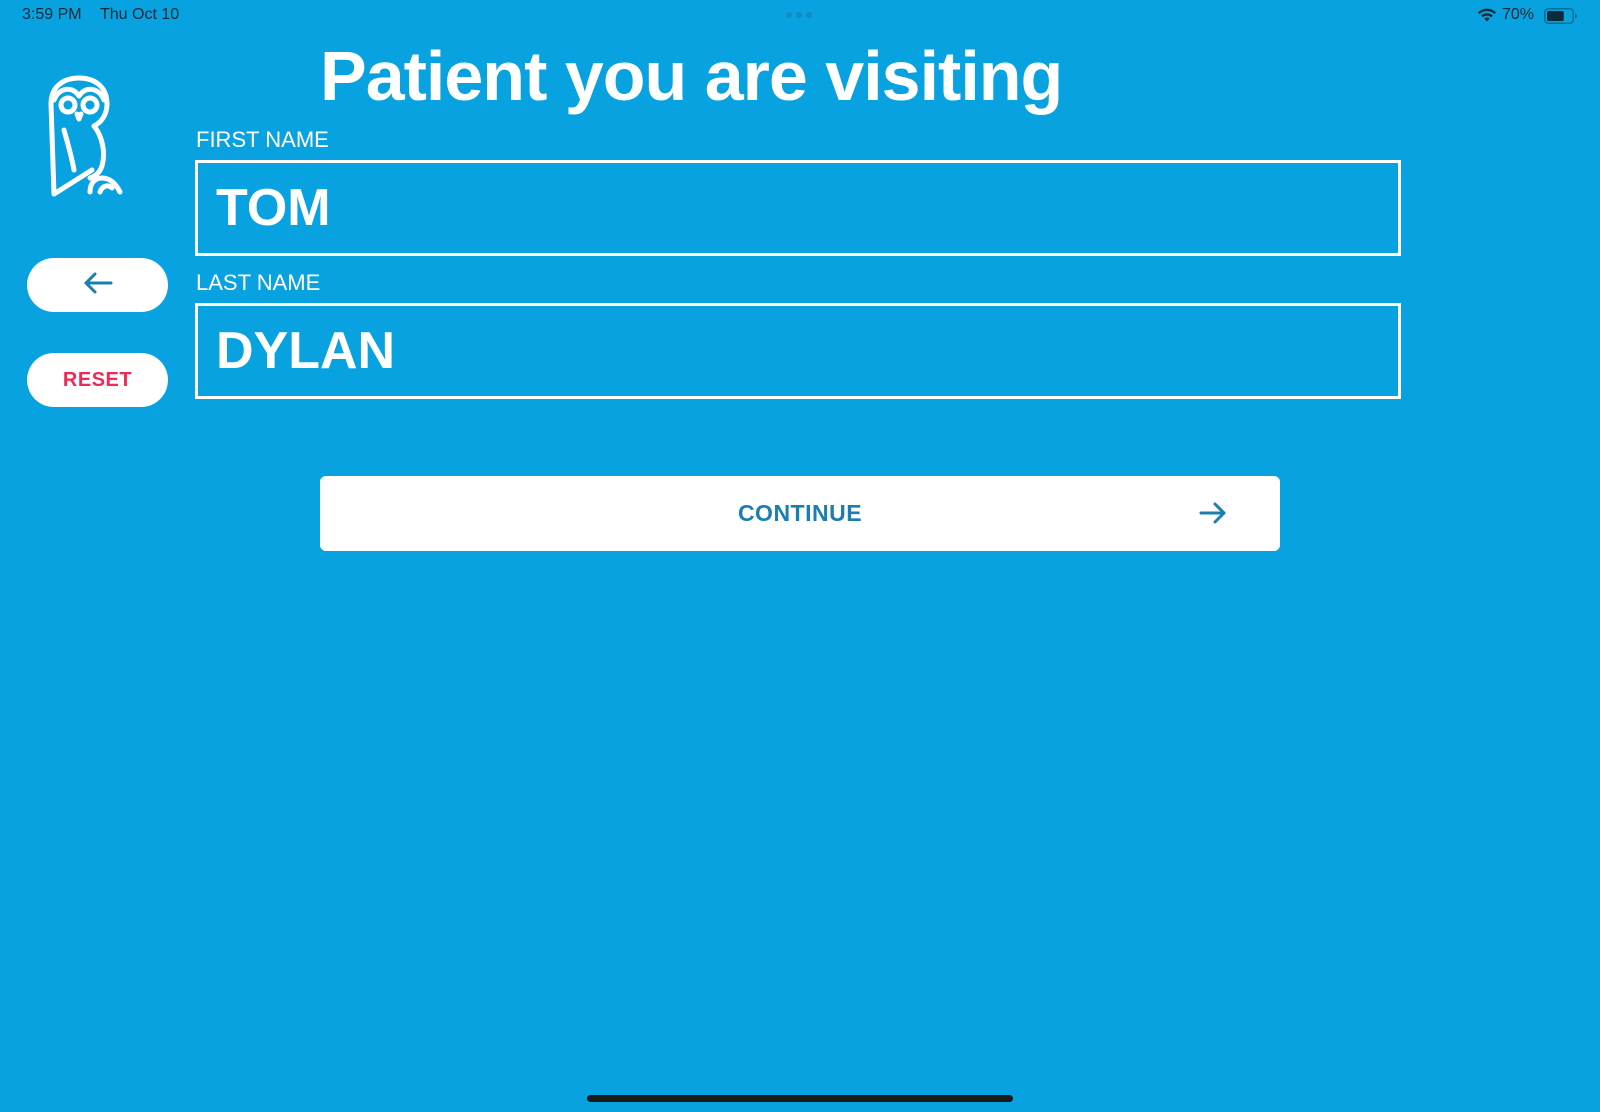 The image size is (1600, 1112). Describe the element at coordinates (306, 351) in the screenshot. I see `last-name-value: DYLAN` at that location.